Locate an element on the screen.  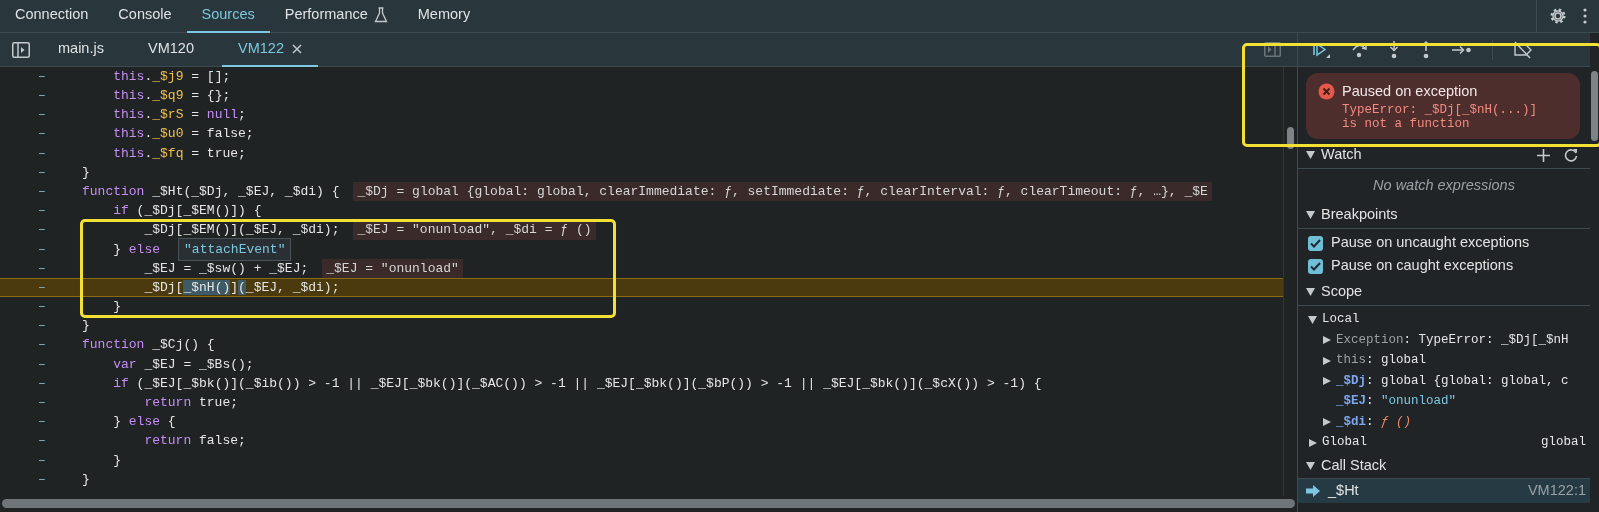
code-line: var _$EJ = _$Bs(); is located at coordinates (183, 364).